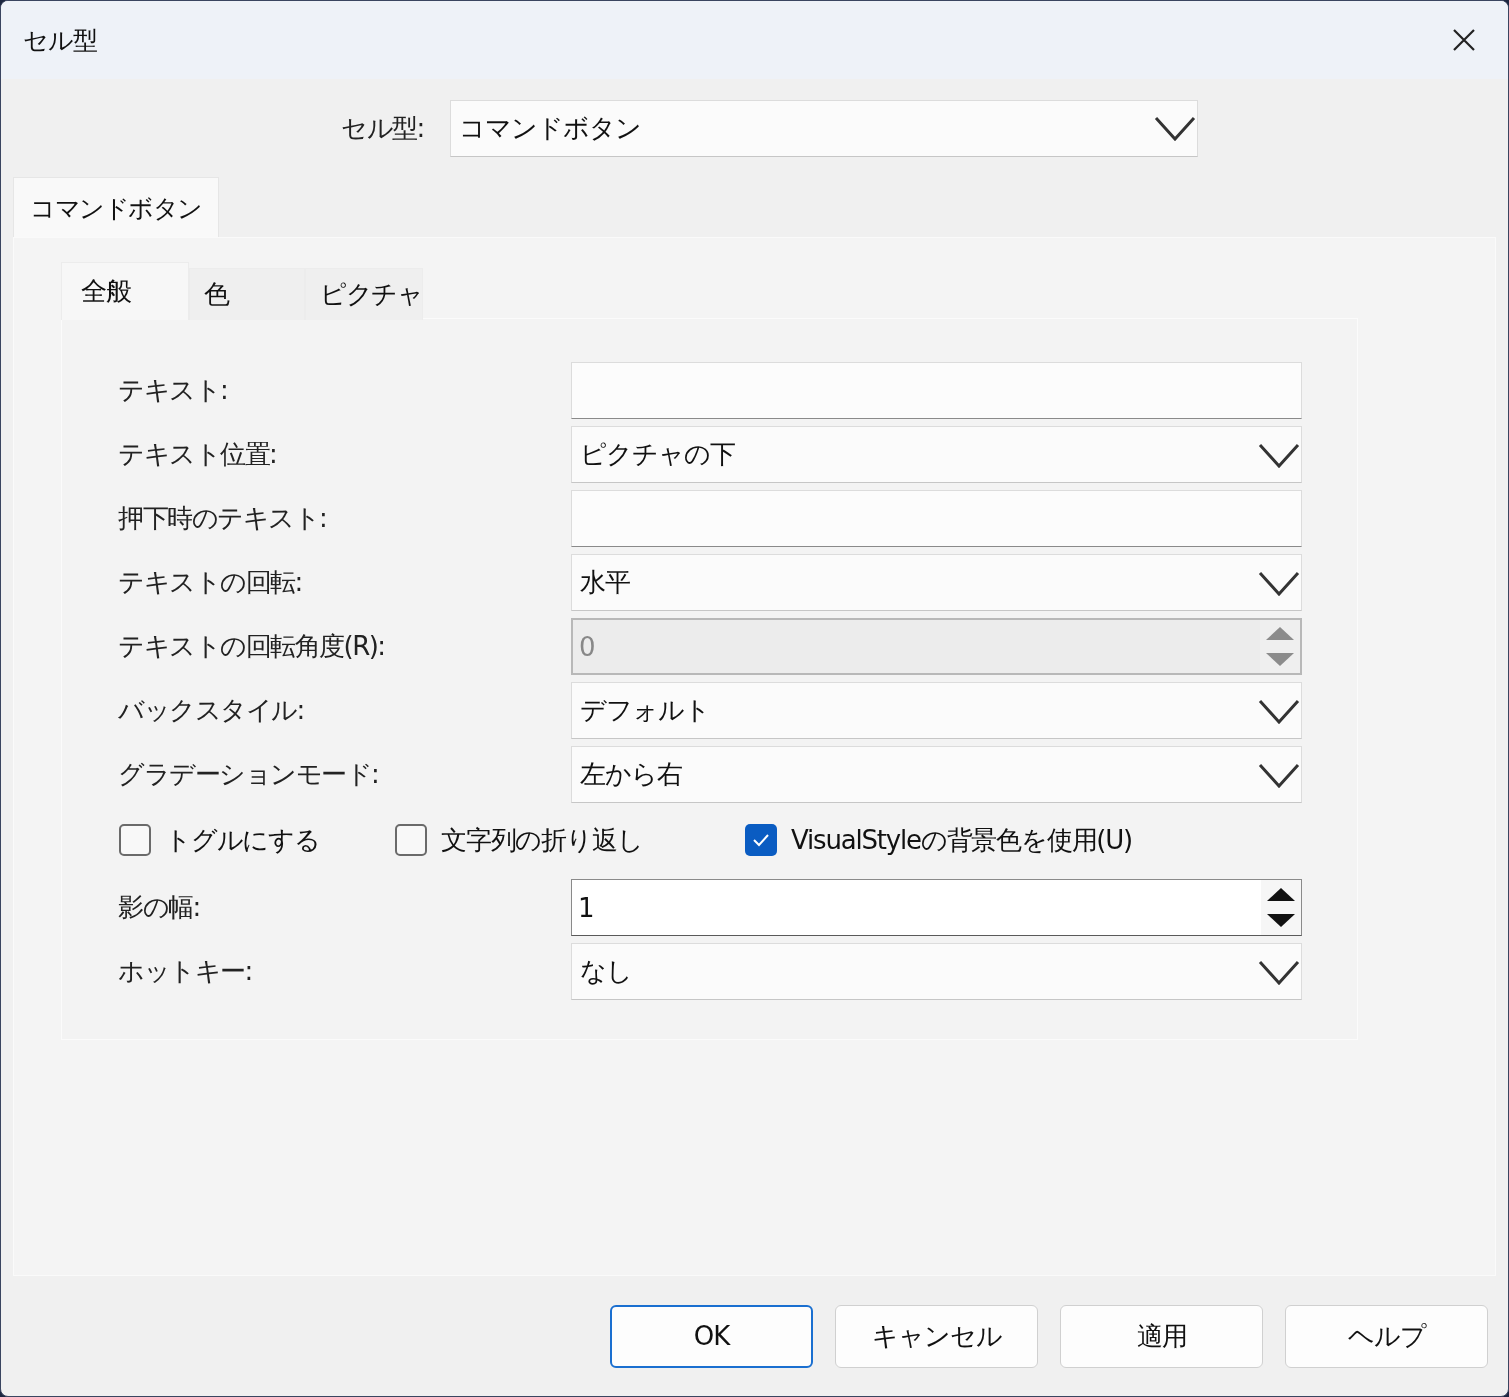 This screenshot has width=1509, height=1397. I want to click on field-label: テキスト:, so click(173, 390).